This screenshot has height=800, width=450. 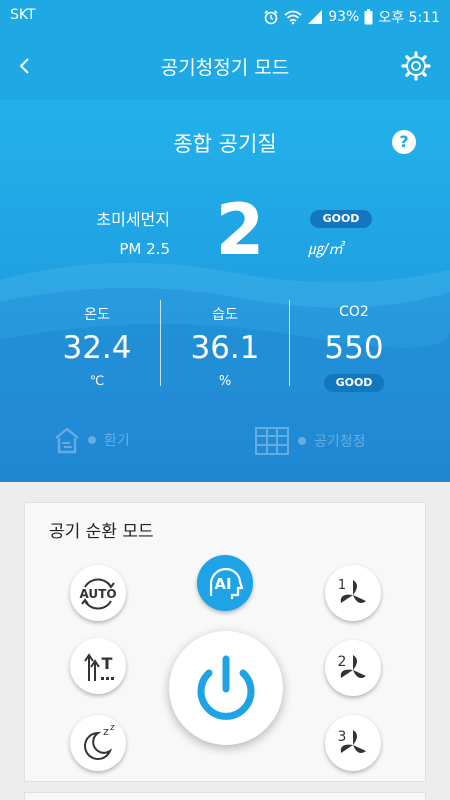 I want to click on turbo-mode-button: T, so click(x=98, y=666).